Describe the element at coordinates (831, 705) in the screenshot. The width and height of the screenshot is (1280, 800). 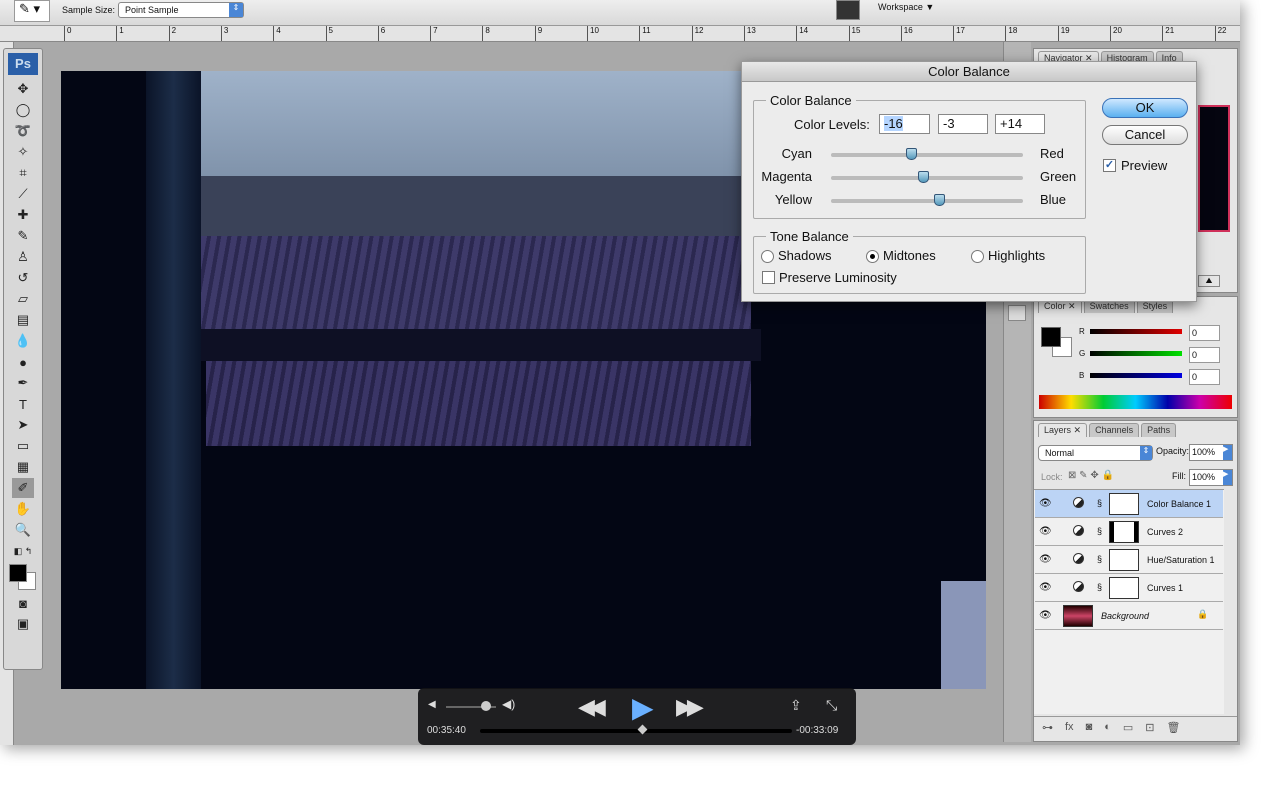
I see `fullscreen-icon: ⤡` at that location.